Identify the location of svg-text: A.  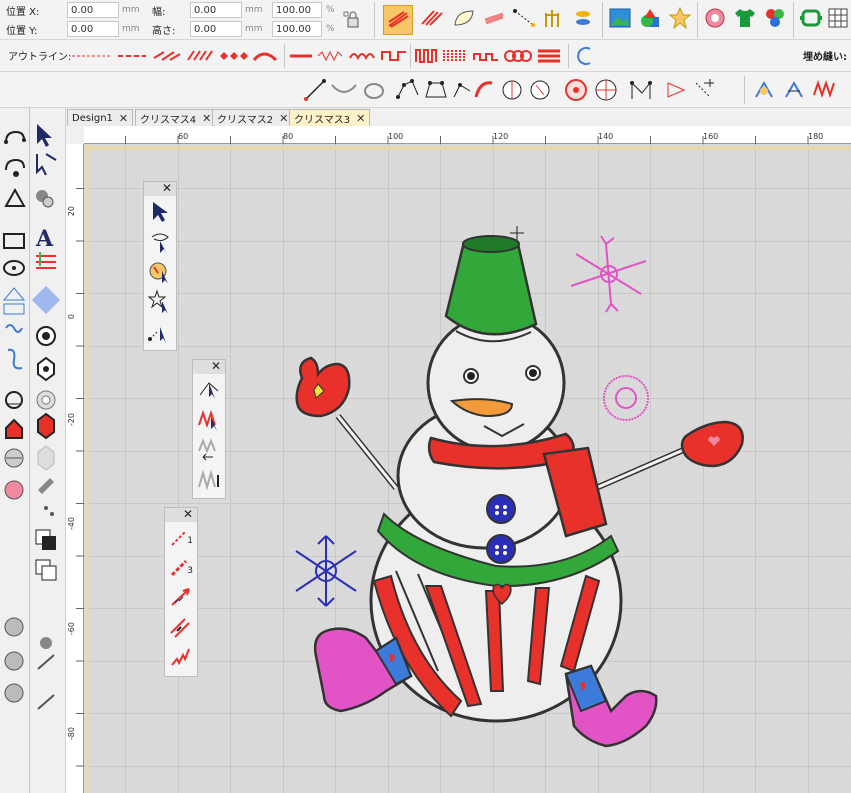
(44, 239).